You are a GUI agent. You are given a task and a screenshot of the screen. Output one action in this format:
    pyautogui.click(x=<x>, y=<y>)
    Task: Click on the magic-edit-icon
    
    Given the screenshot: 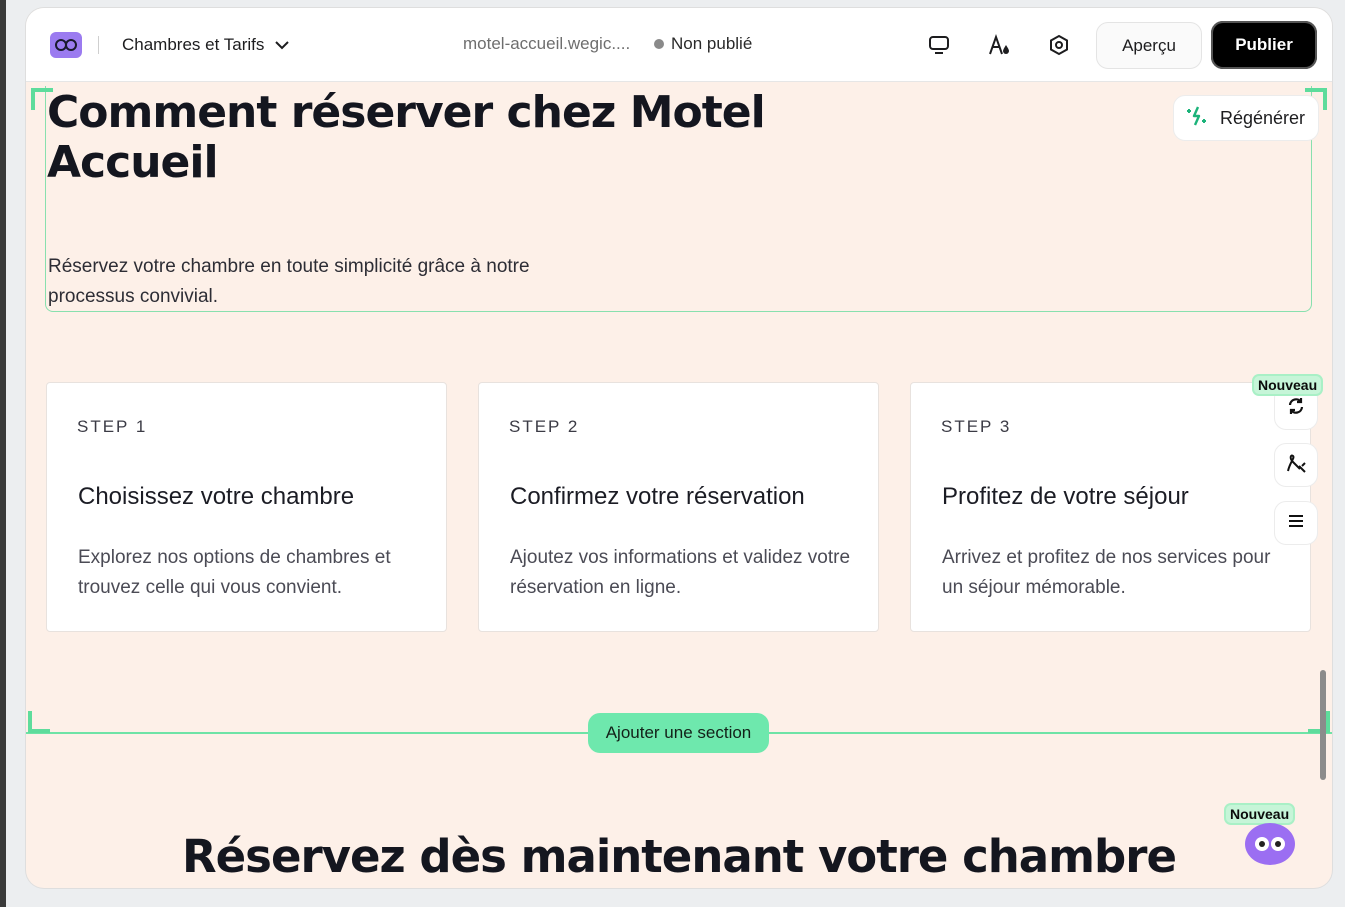 What is the action you would take?
    pyautogui.click(x=1296, y=465)
    